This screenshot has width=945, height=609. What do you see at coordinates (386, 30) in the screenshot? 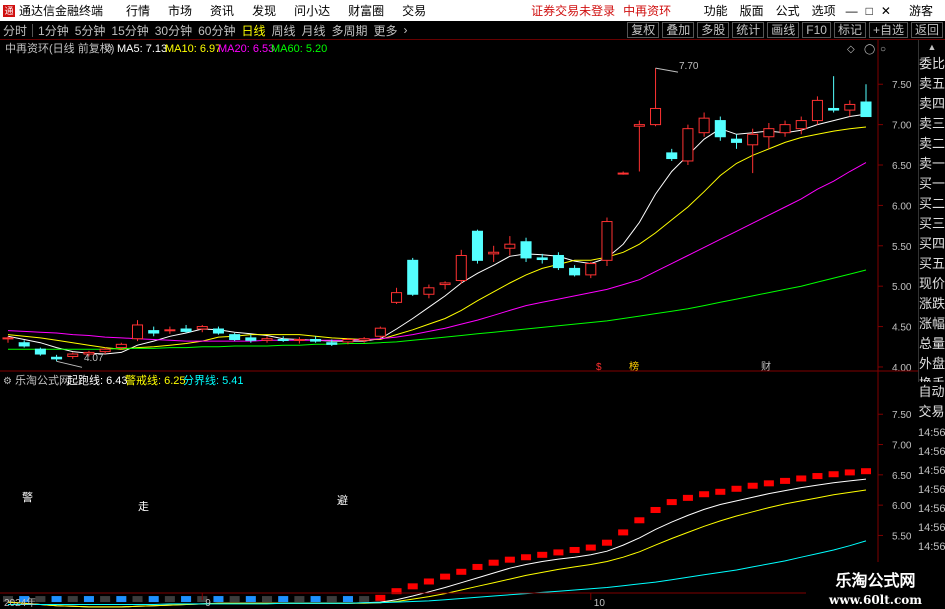
I see `period-more: 更多` at bounding box center [386, 30].